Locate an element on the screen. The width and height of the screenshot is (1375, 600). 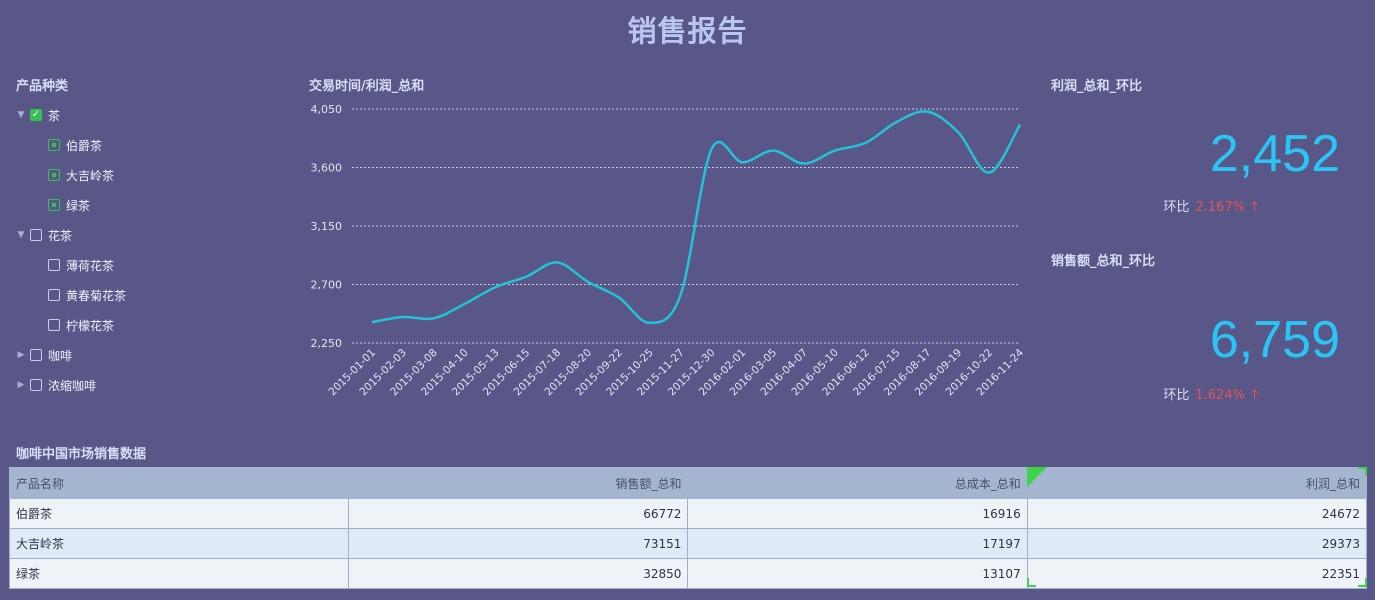
table-cell: 13107 is located at coordinates (857, 573).